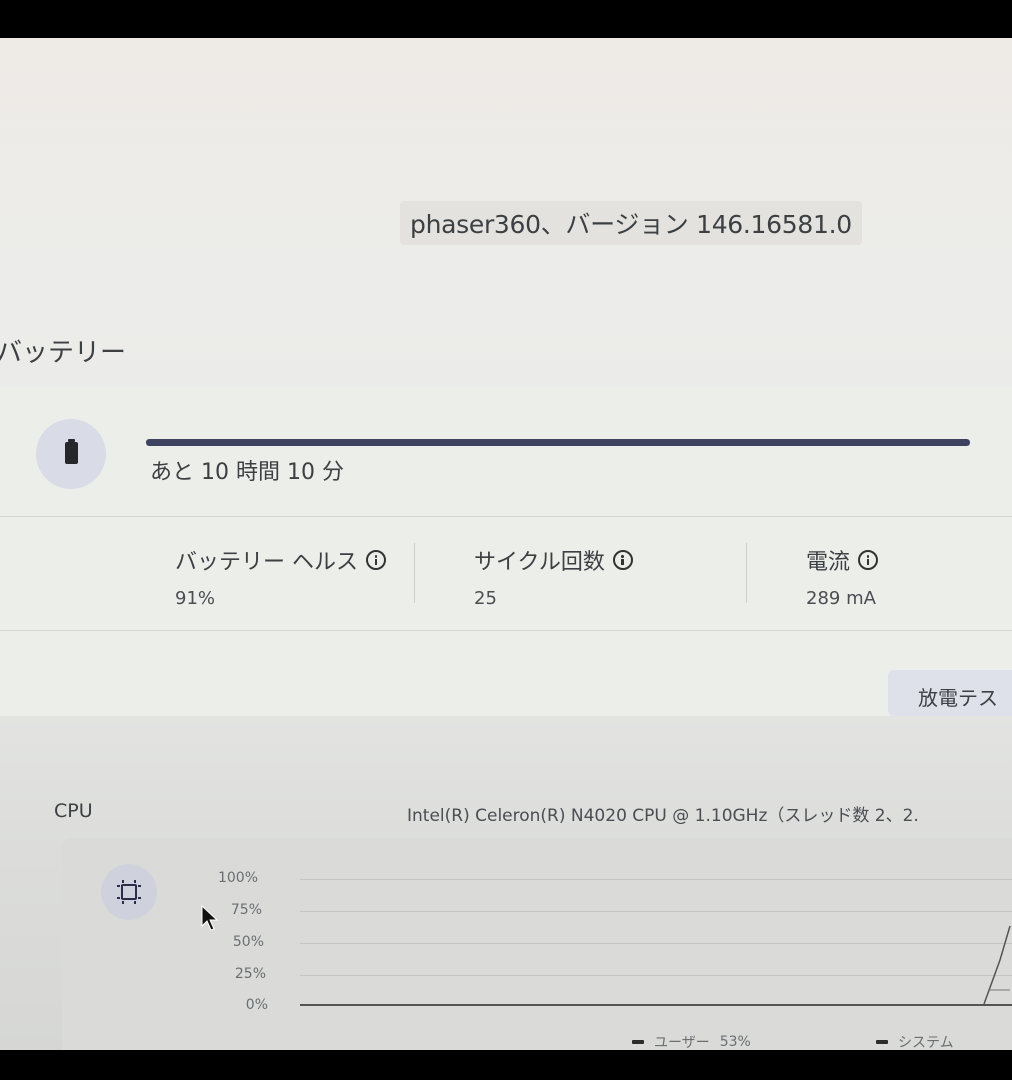 The width and height of the screenshot is (1012, 1080). What do you see at coordinates (71, 454) in the screenshot?
I see `battery-icon` at bounding box center [71, 454].